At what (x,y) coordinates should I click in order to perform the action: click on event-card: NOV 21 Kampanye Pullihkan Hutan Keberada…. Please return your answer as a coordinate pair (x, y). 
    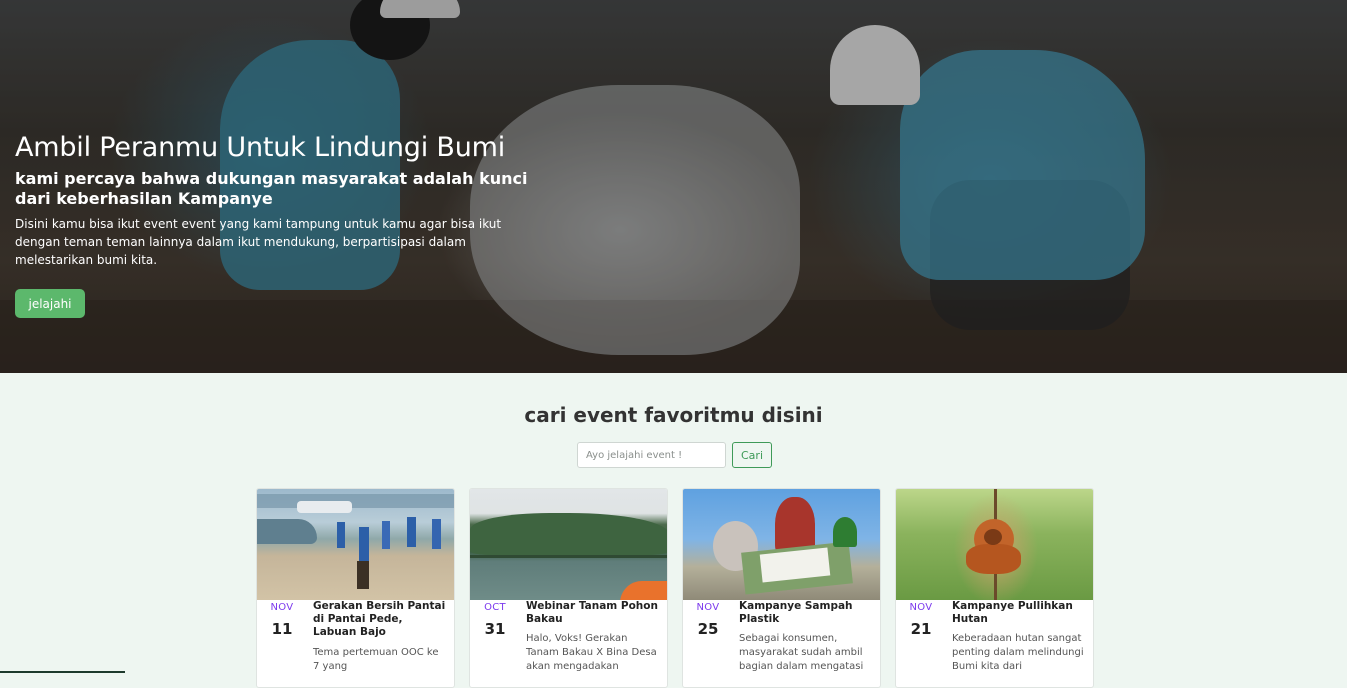
    Looking at the image, I should click on (994, 588).